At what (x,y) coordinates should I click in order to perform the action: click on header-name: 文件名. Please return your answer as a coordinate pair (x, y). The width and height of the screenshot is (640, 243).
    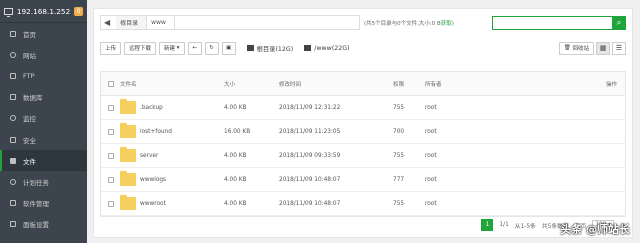
    Looking at the image, I should click on (172, 84).